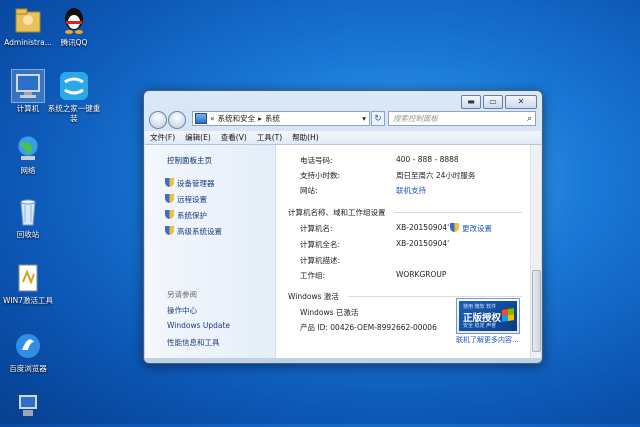  I want to click on close-button: ✕, so click(521, 102).